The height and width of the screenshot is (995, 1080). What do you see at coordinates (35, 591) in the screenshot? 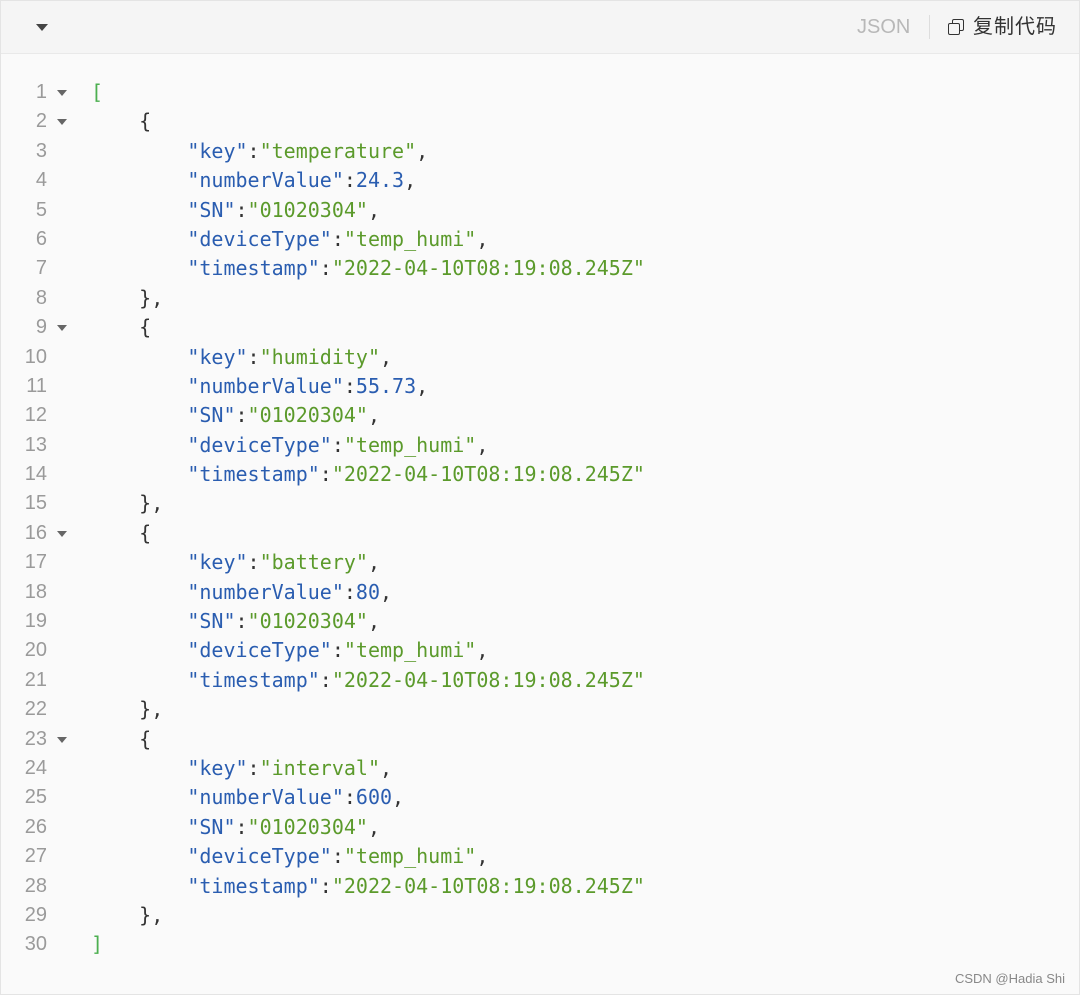
I see `line-number: 18` at bounding box center [35, 591].